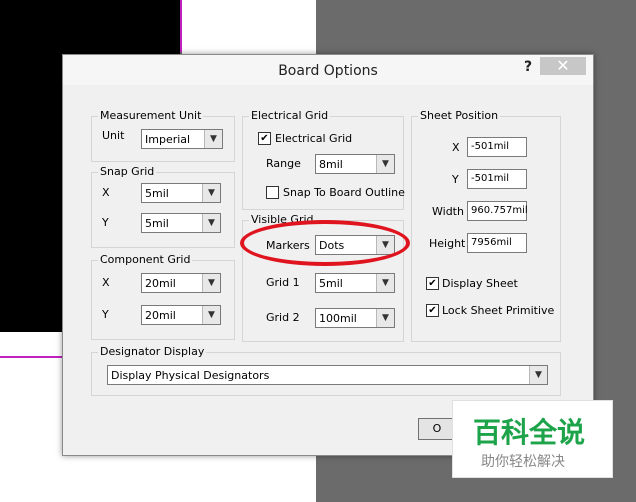 The width and height of the screenshot is (636, 502). What do you see at coordinates (31, 357) in the screenshot?
I see `background-magenta-horizontal-line` at bounding box center [31, 357].